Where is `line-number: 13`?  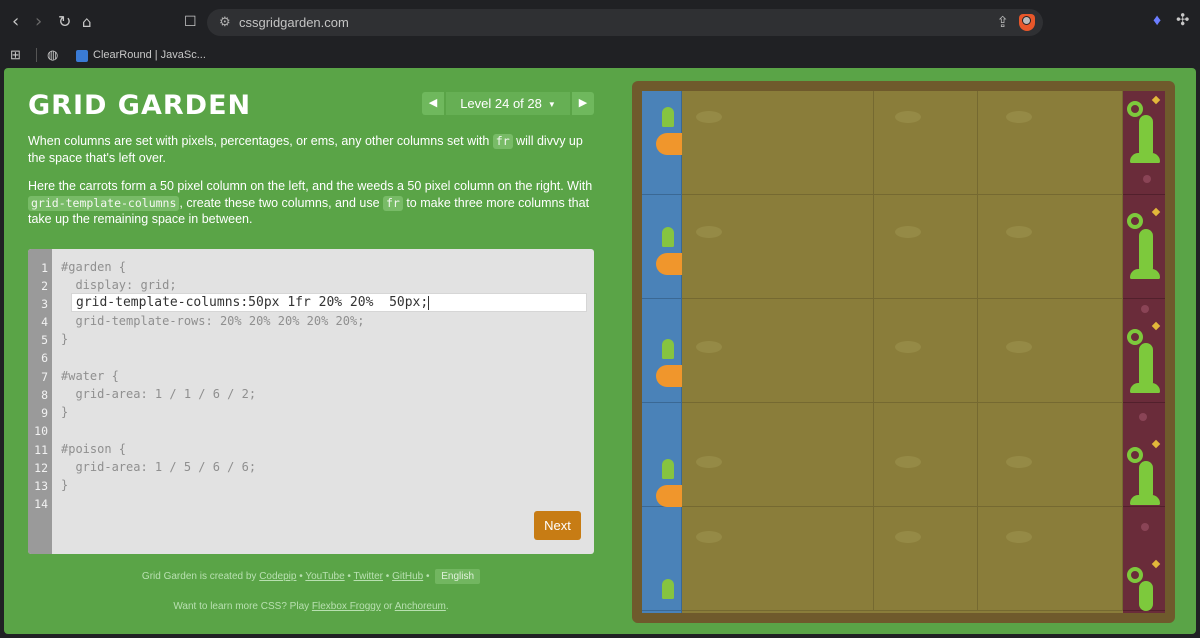
line-number: 13 is located at coordinates (41, 486).